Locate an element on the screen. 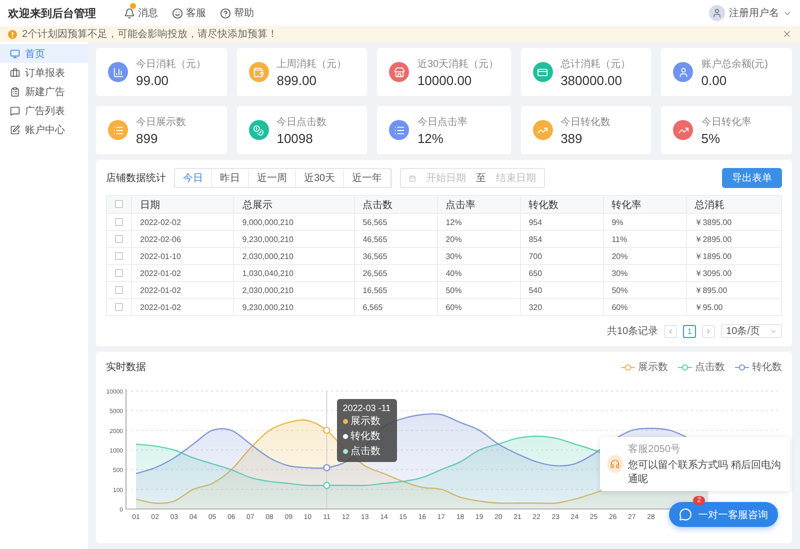 The height and width of the screenshot is (549, 800). legend-label: 点击数 is located at coordinates (710, 367).